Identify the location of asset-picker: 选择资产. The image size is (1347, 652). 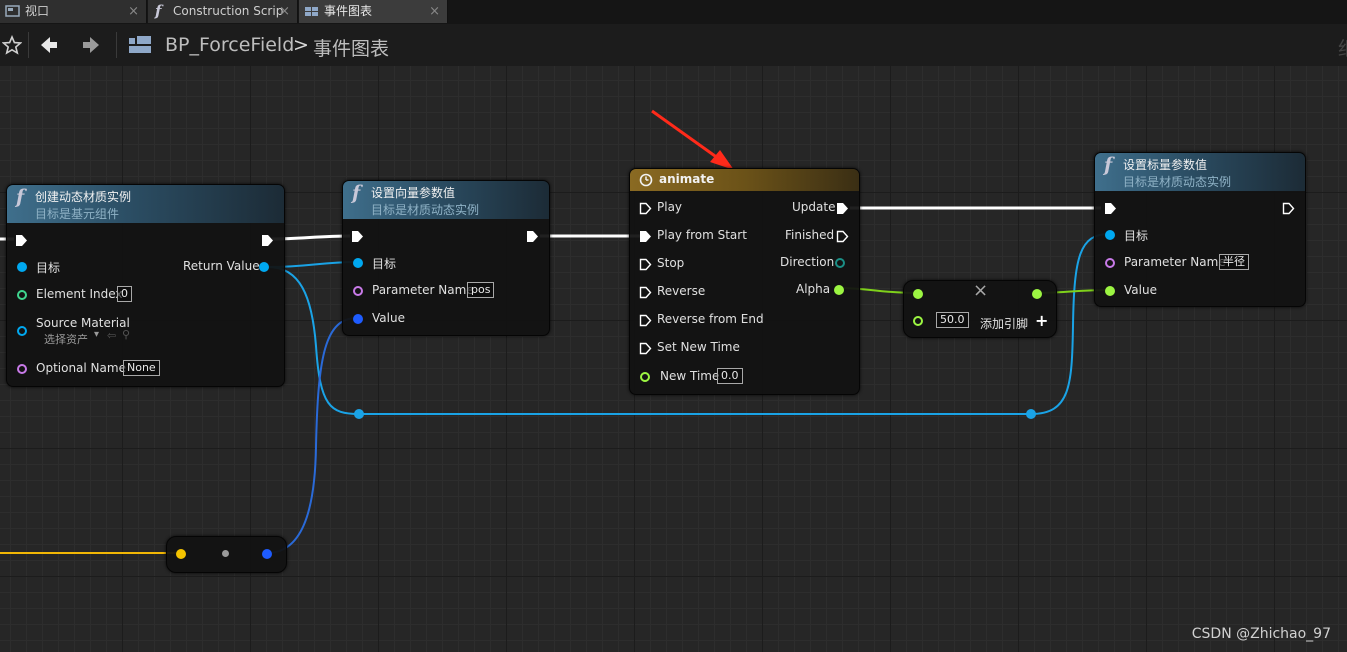
(66, 339).